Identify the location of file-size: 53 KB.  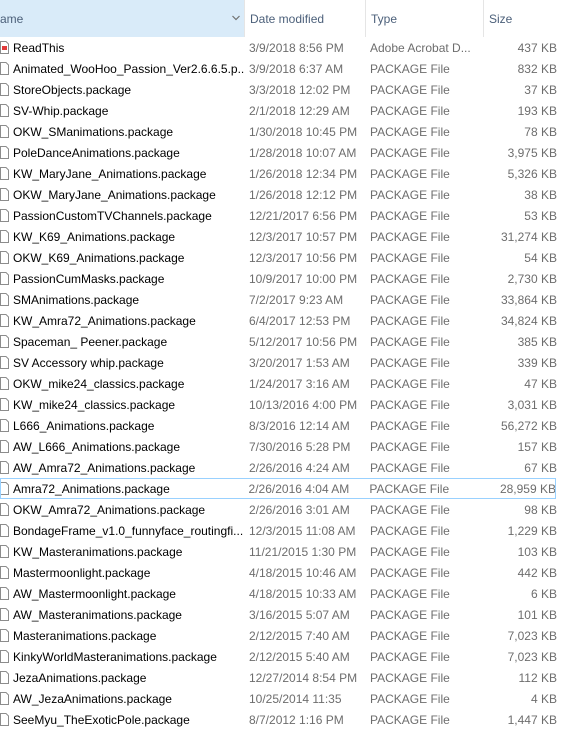
(540, 215).